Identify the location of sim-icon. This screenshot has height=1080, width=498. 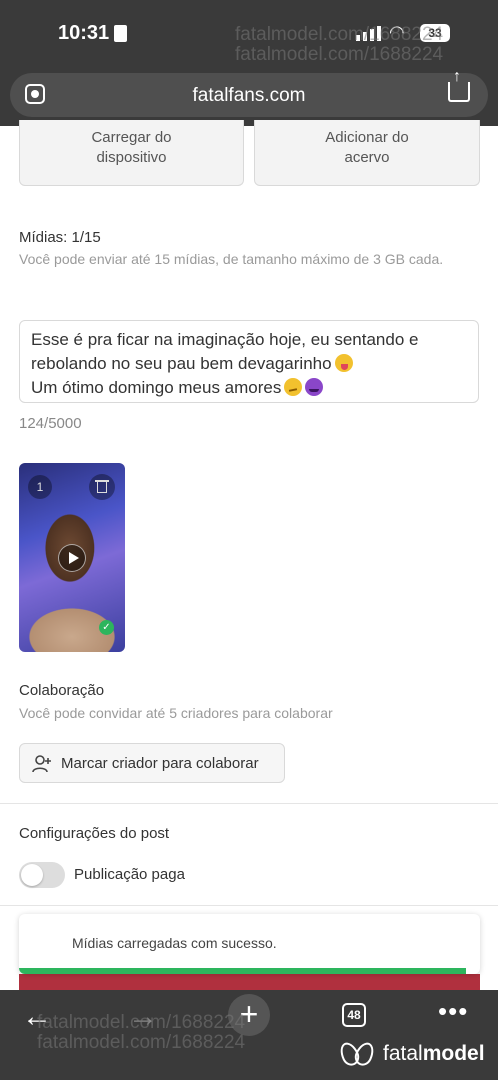
(120, 33).